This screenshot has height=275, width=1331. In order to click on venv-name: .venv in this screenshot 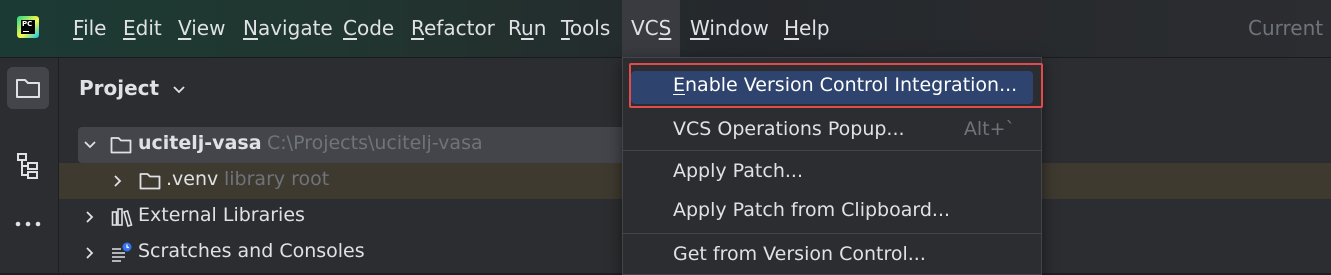, I will do `click(192, 179)`.